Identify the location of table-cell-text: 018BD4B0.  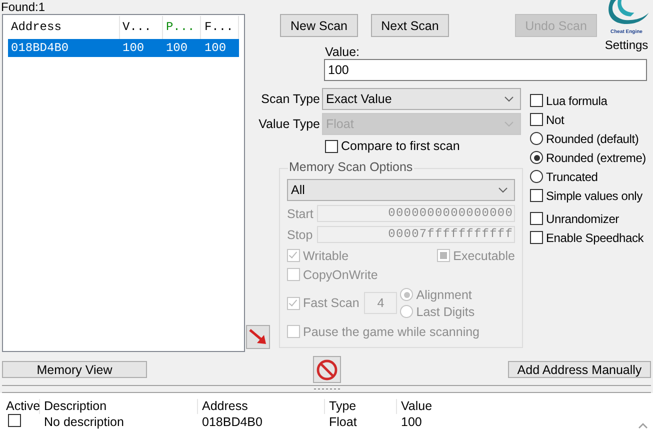
(232, 422).